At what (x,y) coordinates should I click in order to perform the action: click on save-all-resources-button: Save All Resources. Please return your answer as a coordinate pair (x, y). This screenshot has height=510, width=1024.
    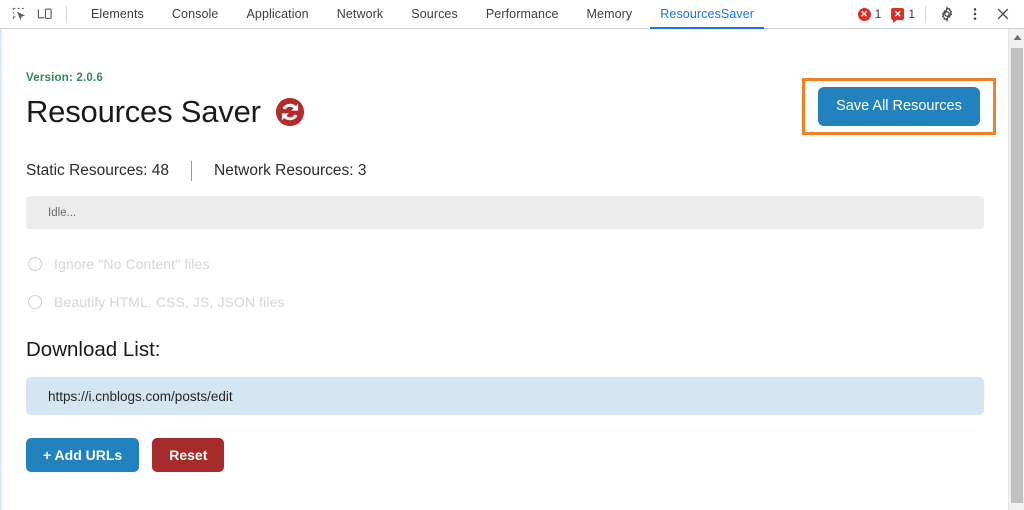
    Looking at the image, I should click on (899, 106).